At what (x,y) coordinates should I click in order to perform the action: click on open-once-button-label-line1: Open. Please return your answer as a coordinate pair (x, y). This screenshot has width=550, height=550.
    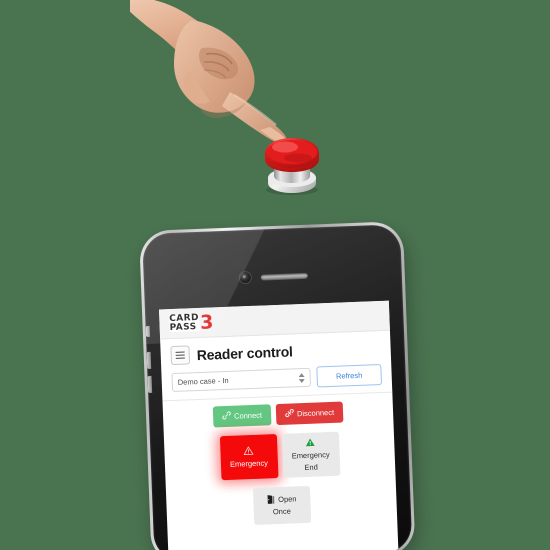
    Looking at the image, I should click on (287, 499).